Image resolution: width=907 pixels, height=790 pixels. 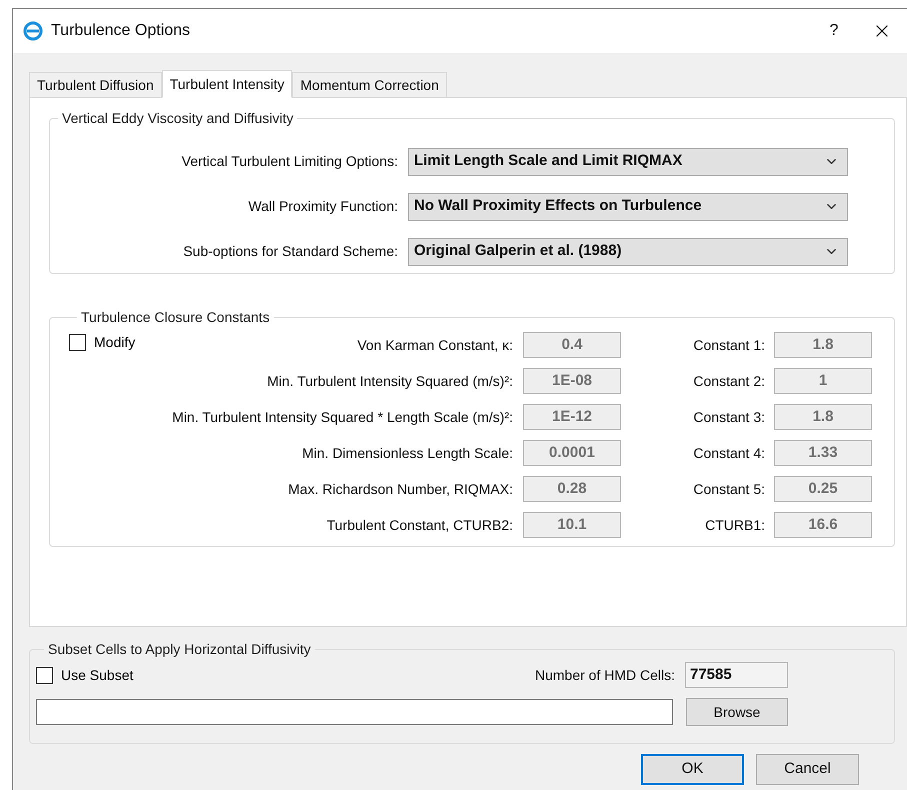 I want to click on dropdown: Limit Length Scale and Limit RIQMAX, so click(x=628, y=162).